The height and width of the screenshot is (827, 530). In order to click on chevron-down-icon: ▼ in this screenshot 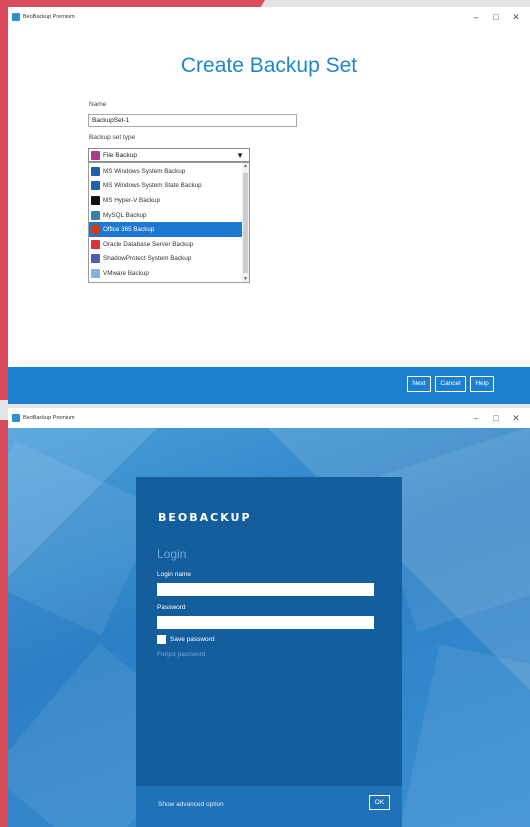, I will do `click(240, 155)`.